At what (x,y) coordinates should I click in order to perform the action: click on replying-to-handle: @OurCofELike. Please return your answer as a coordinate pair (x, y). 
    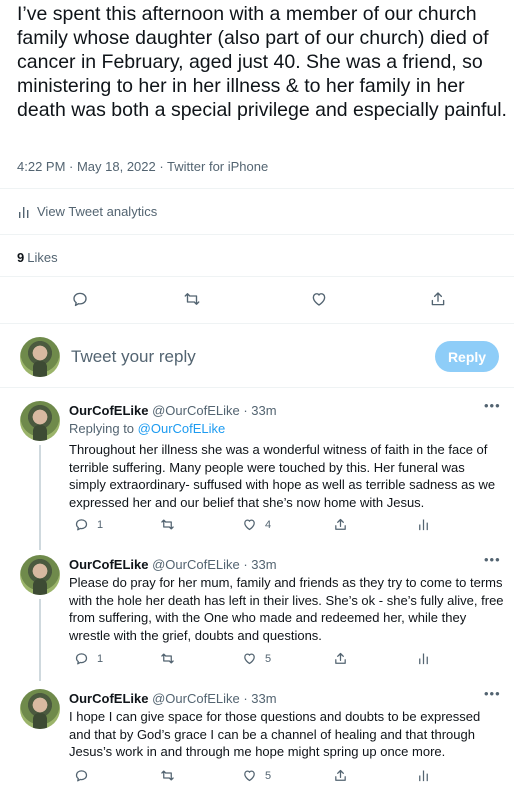
    Looking at the image, I should click on (182, 428).